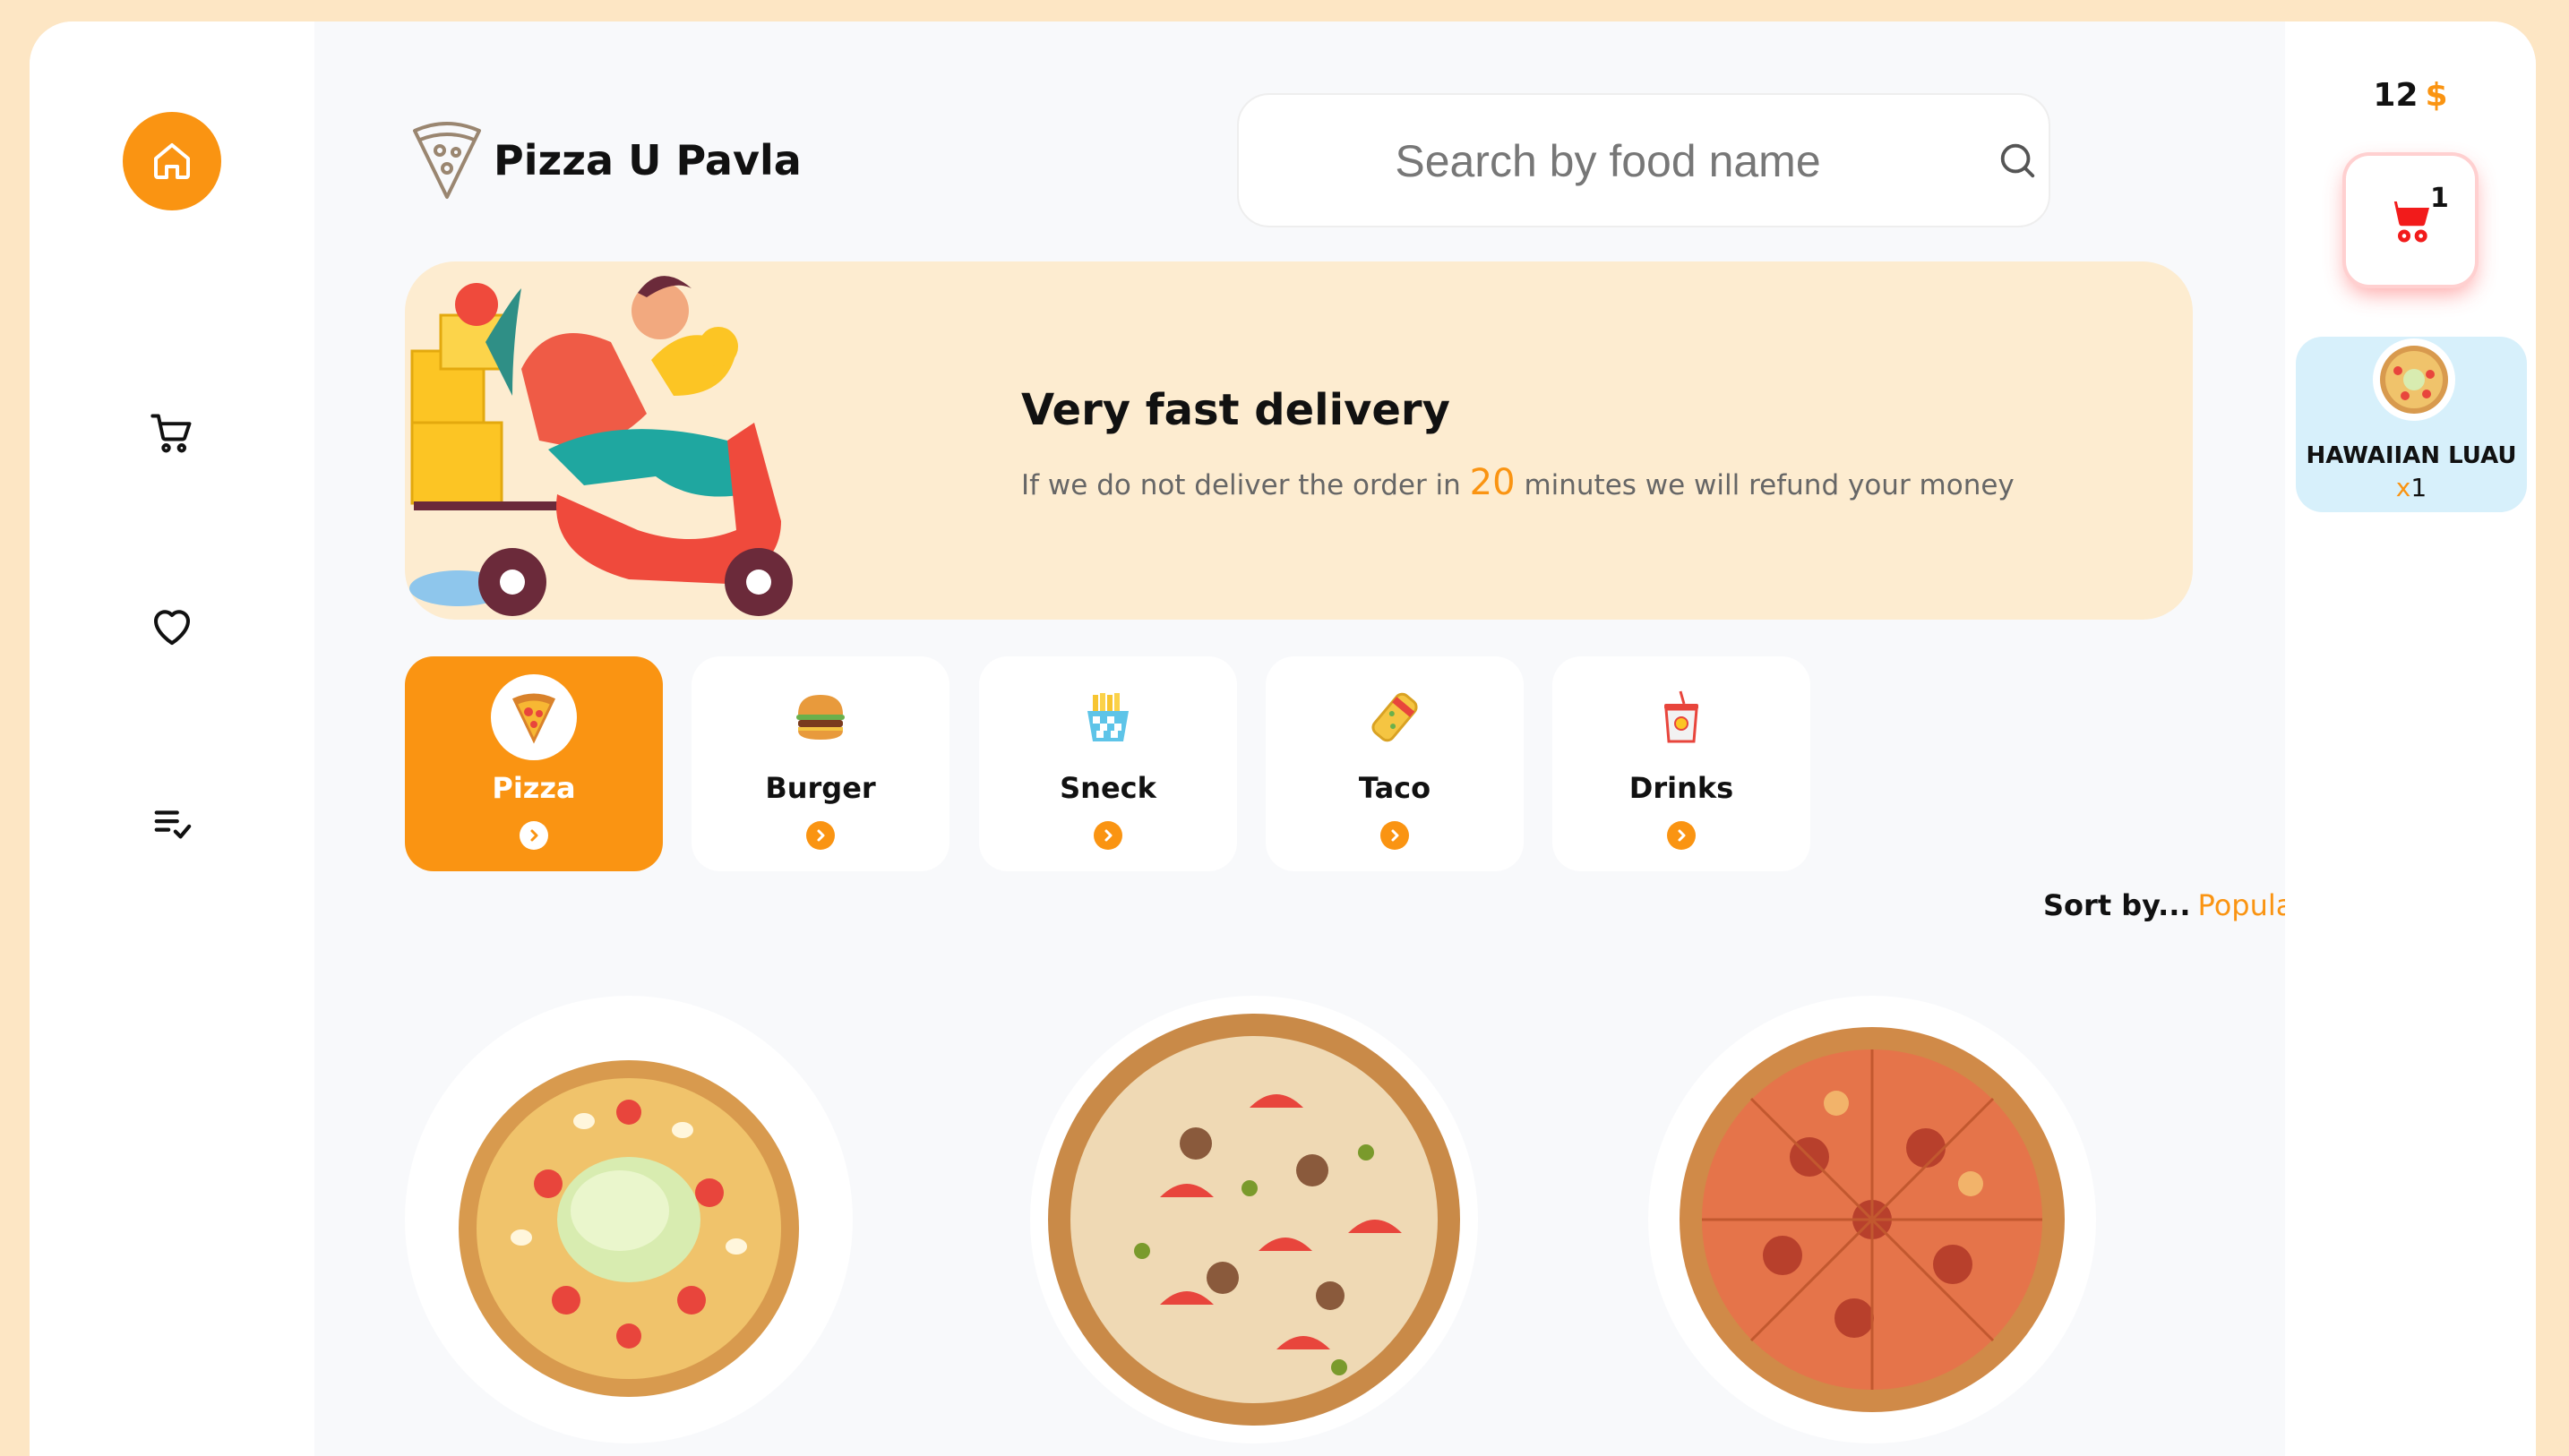 Image resolution: width=2569 pixels, height=1456 pixels. Describe the element at coordinates (1681, 788) in the screenshot. I see `category-label: Drinks` at that location.